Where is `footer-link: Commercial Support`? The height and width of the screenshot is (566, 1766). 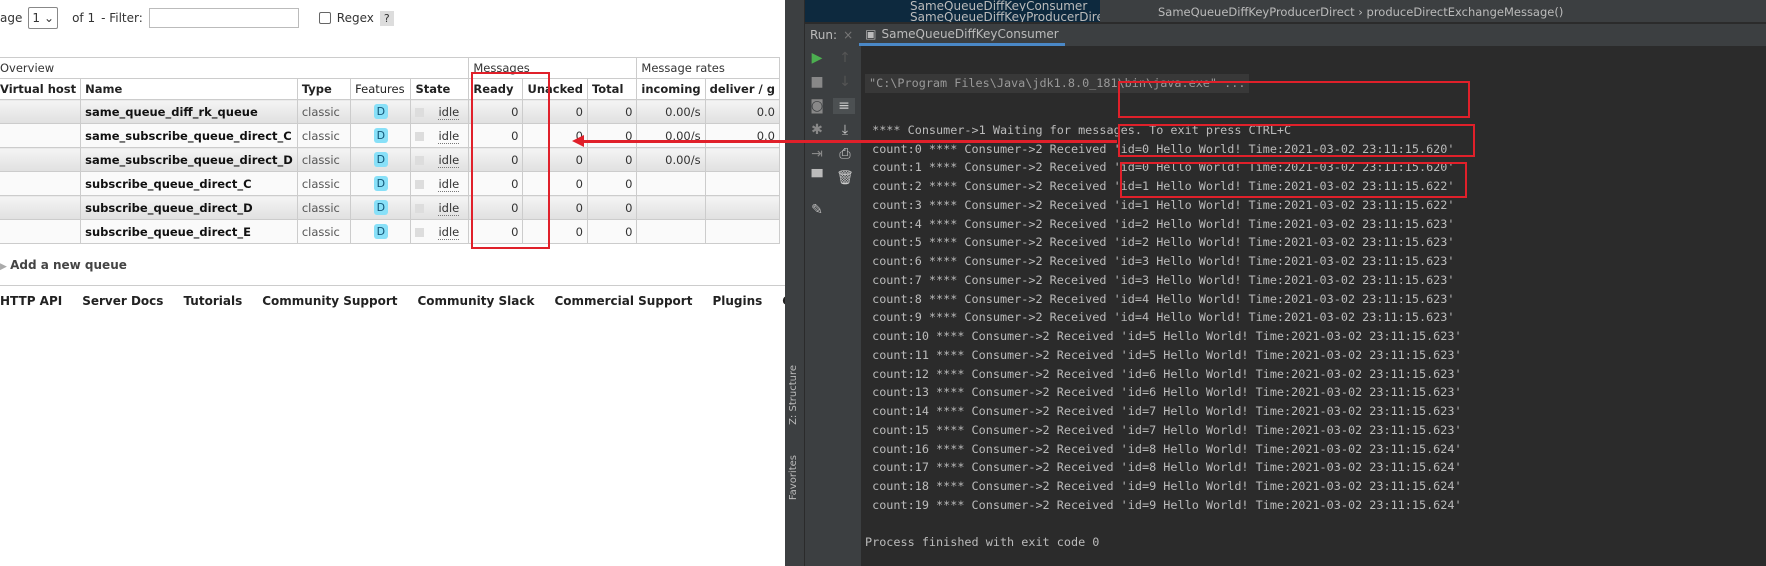 footer-link: Commercial Support is located at coordinates (623, 301).